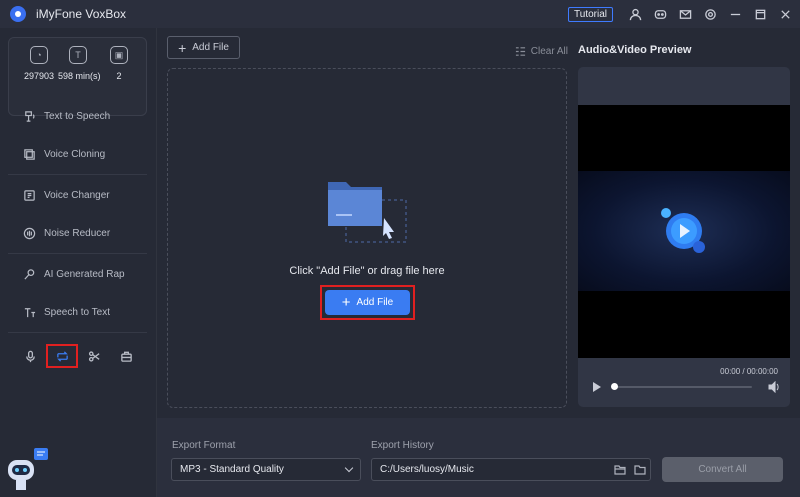 The height and width of the screenshot is (497, 800). Describe the element at coordinates (735, 14) in the screenshot. I see `minimize-icon` at that location.